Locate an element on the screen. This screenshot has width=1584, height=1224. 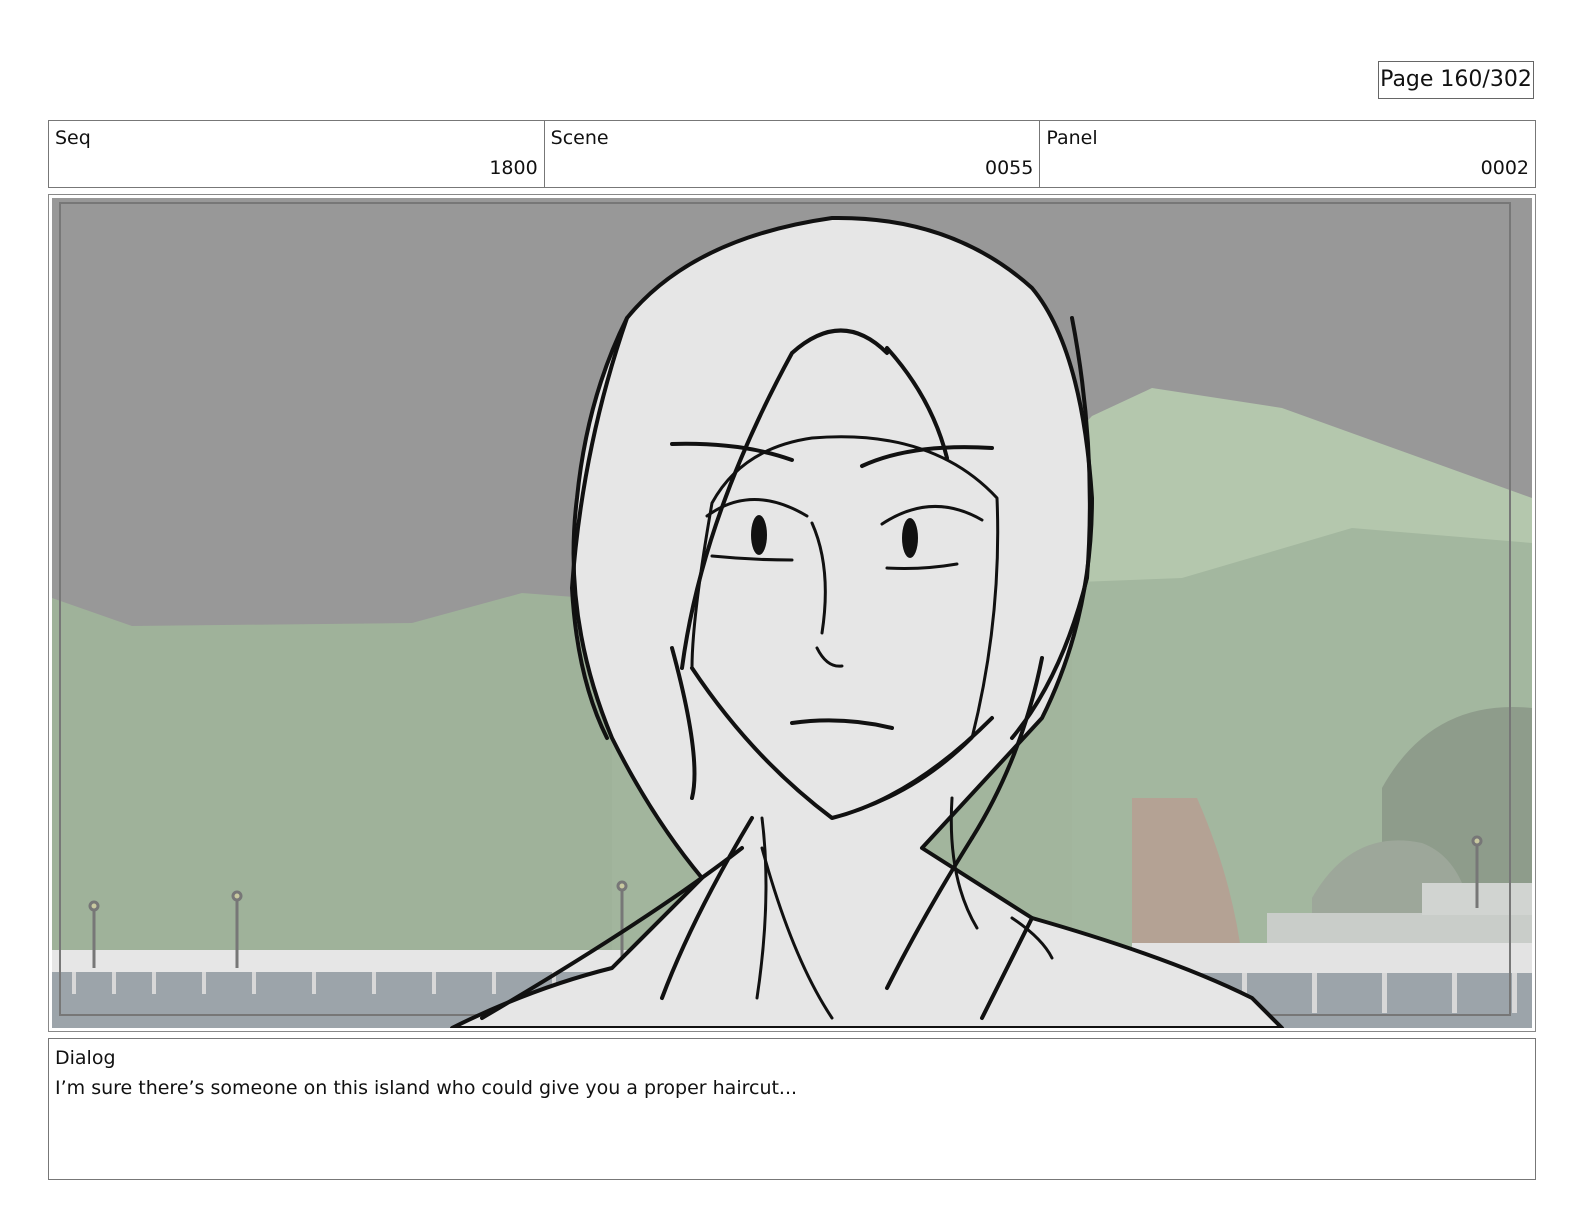
panel-label: Panel is located at coordinates (1072, 138).